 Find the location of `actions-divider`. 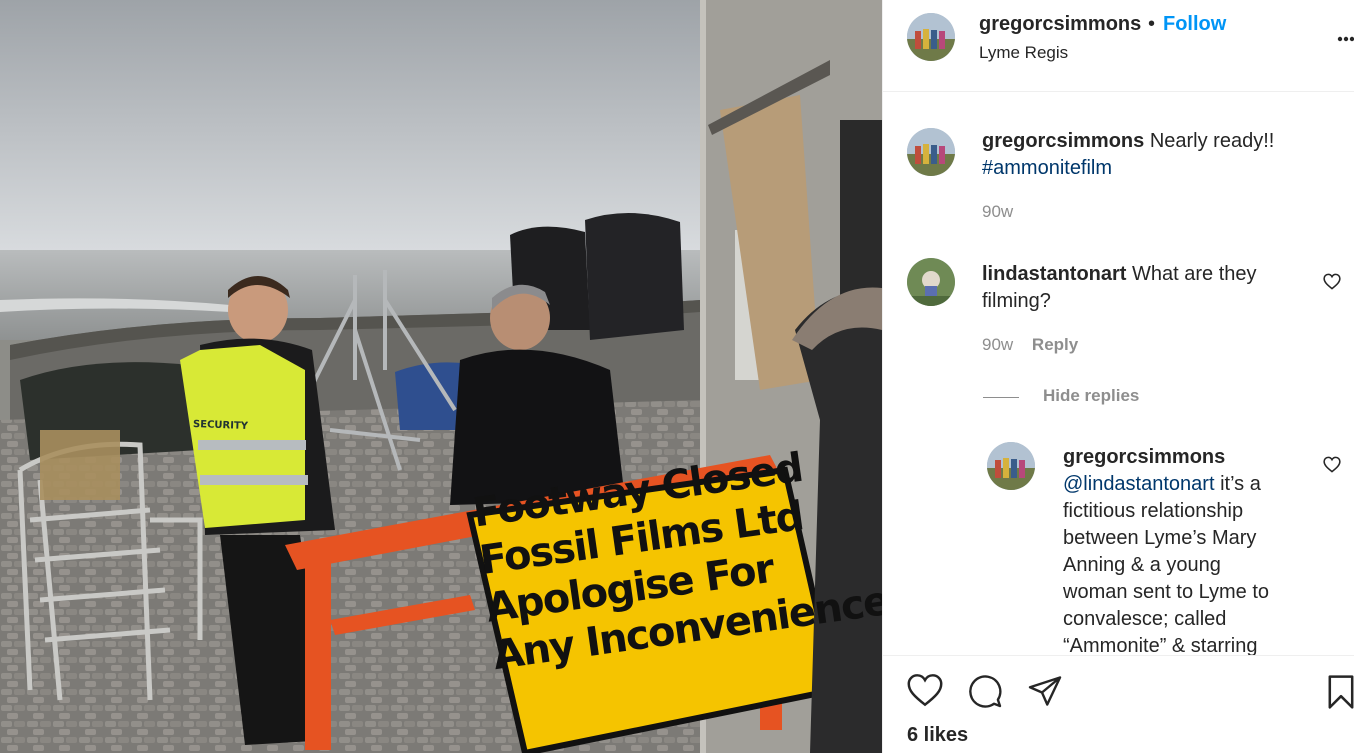

actions-divider is located at coordinates (1118, 655).